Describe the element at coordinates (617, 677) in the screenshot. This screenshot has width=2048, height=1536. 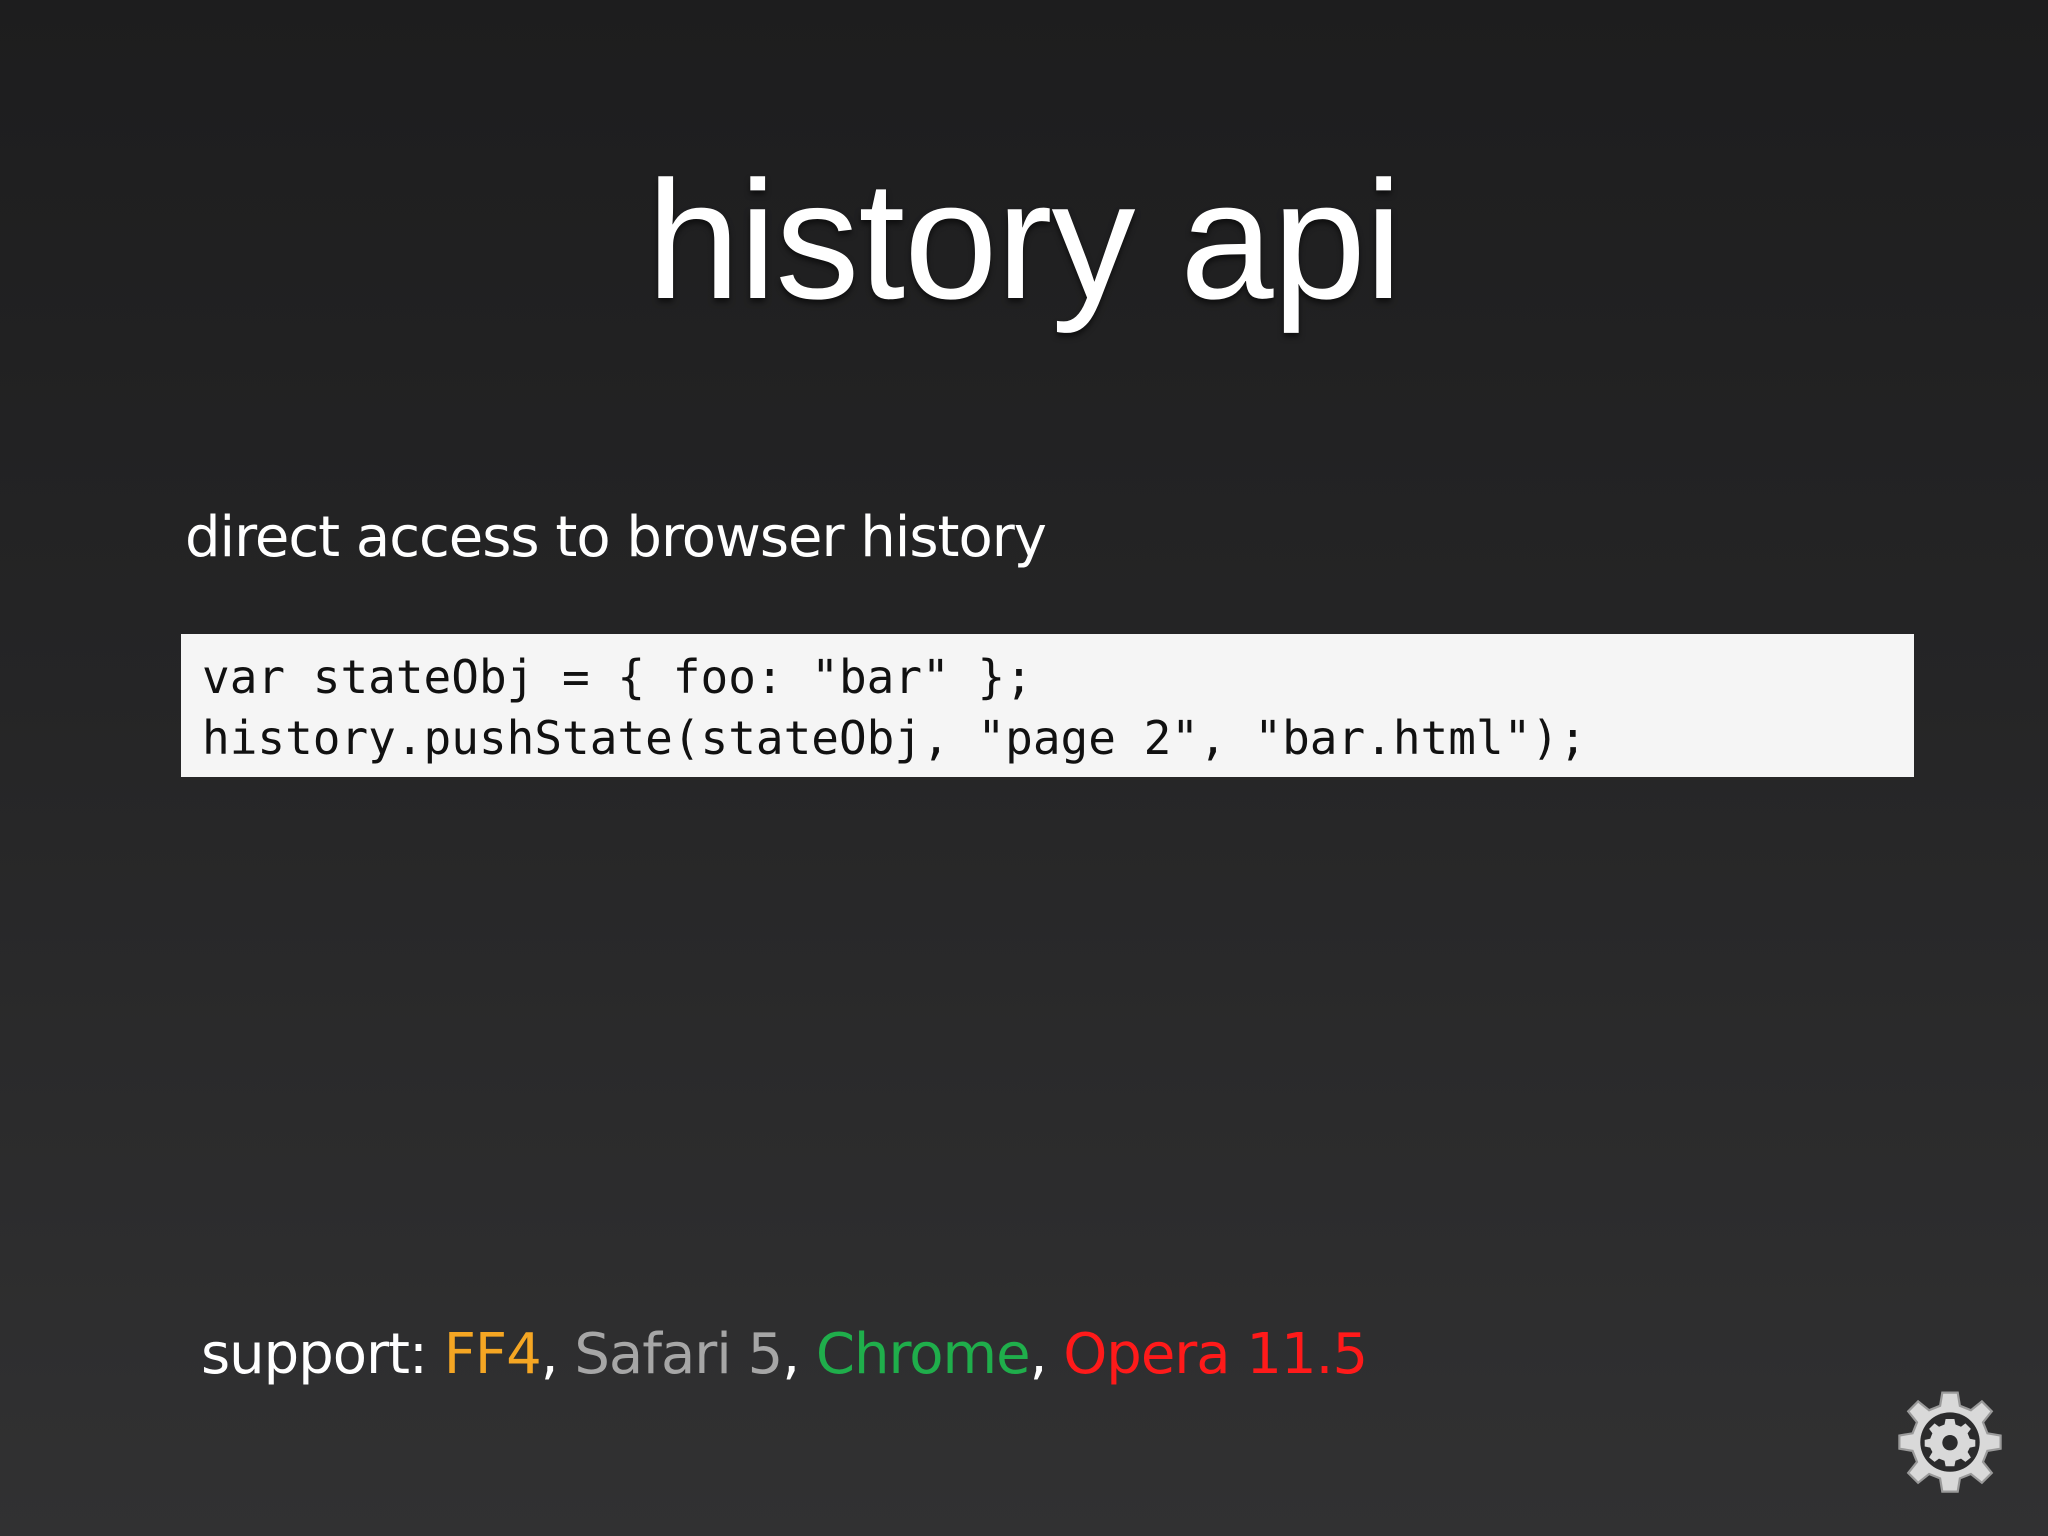
I see `code-line: var stateObj = { foo: "bar" };` at that location.